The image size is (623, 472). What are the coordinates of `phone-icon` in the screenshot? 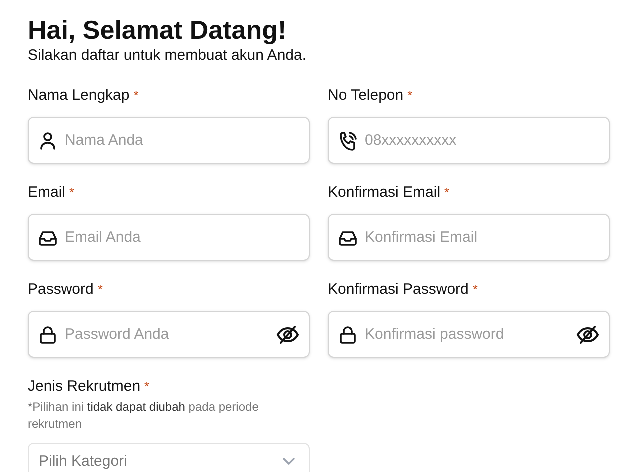 It's located at (348, 140).